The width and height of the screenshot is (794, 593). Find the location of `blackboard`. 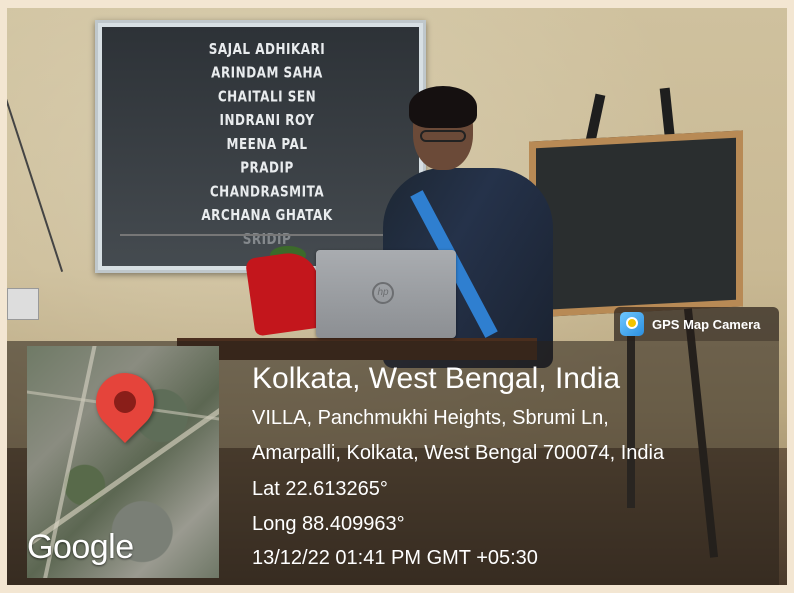

blackboard is located at coordinates (636, 224).